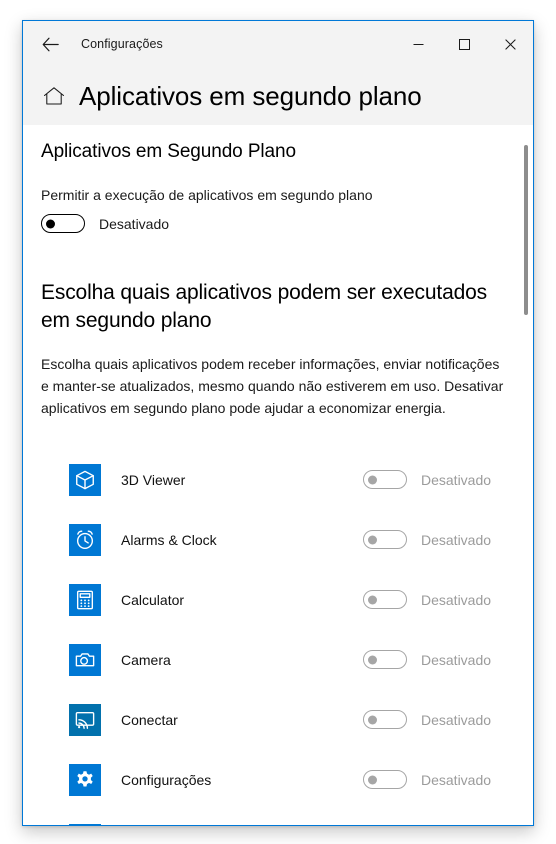 The image size is (556, 844). I want to click on minimize-icon, so click(418, 44).